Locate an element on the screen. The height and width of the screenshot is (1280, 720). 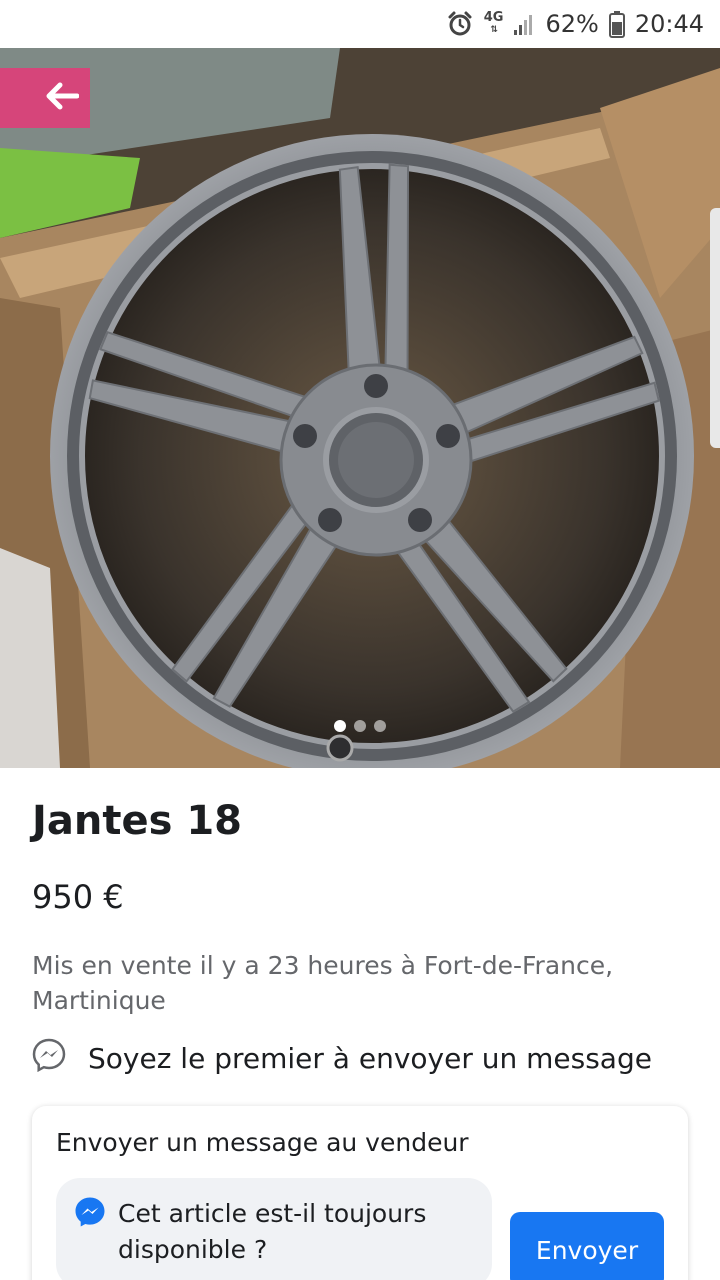
photo-pager is located at coordinates (360, 726).